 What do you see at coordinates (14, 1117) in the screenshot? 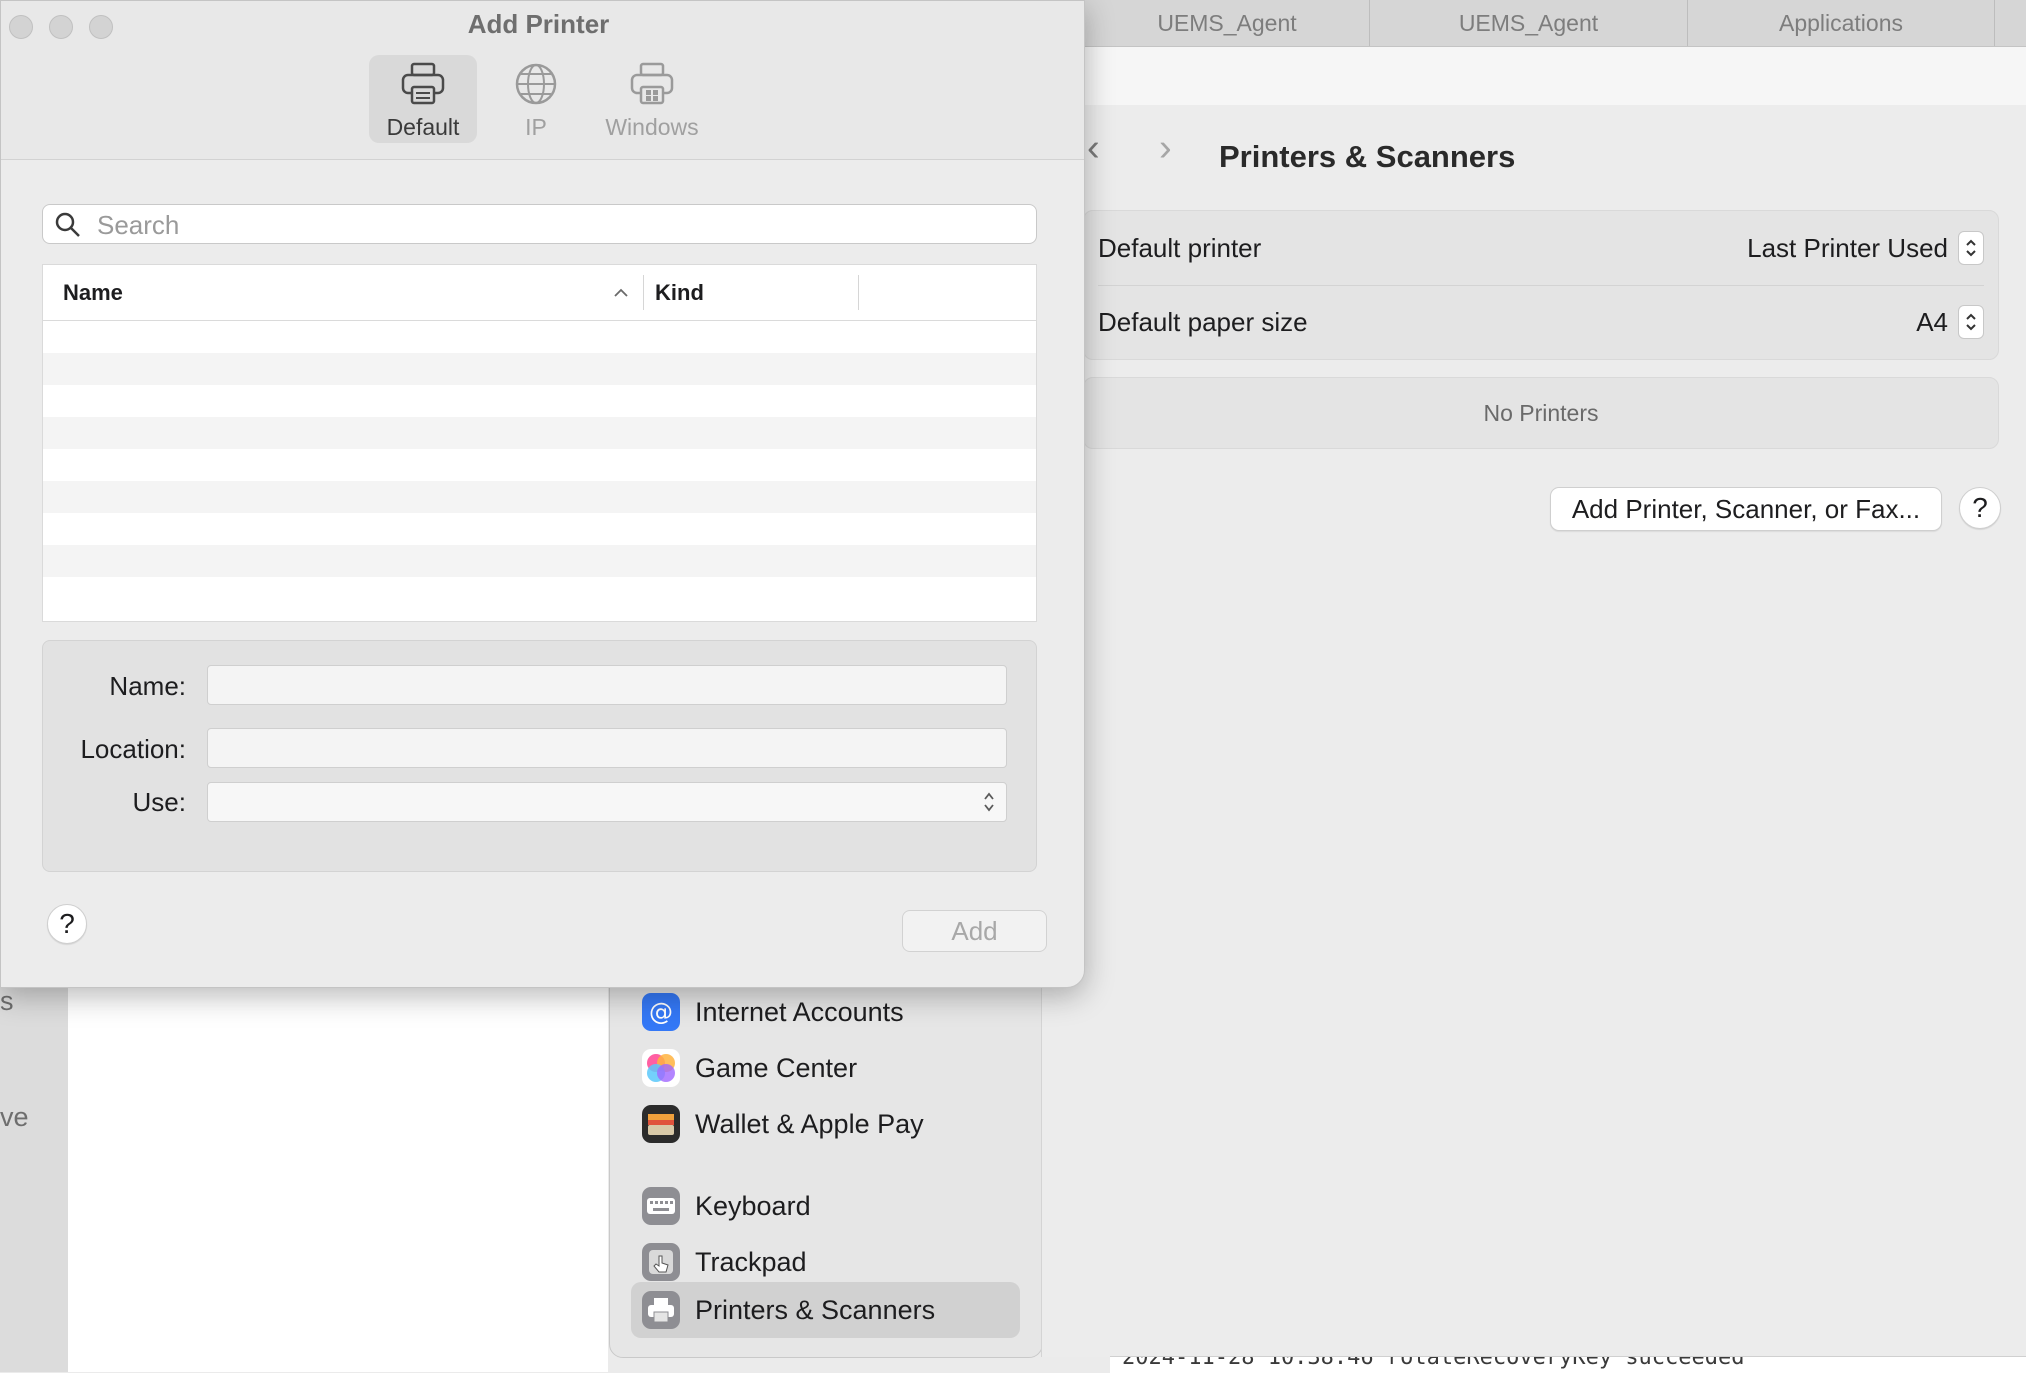
I see `background-text-fragment: ve` at bounding box center [14, 1117].